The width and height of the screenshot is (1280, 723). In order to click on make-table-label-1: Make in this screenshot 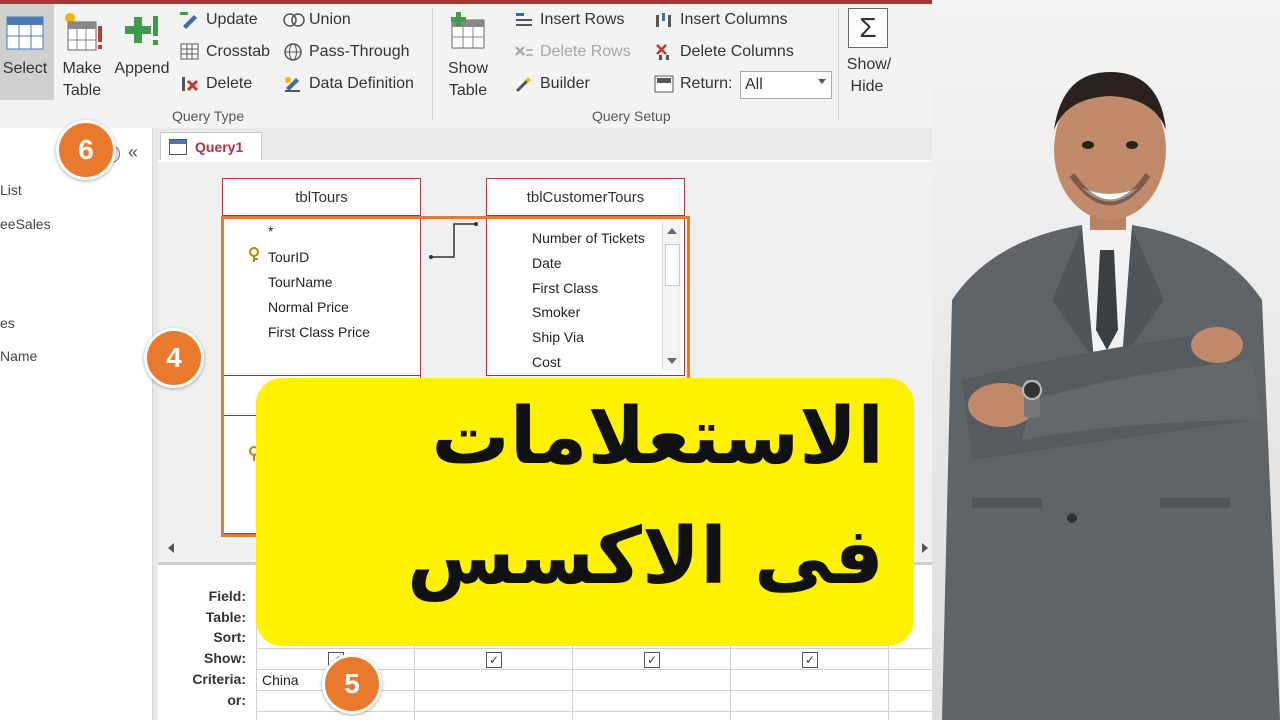, I will do `click(82, 68)`.